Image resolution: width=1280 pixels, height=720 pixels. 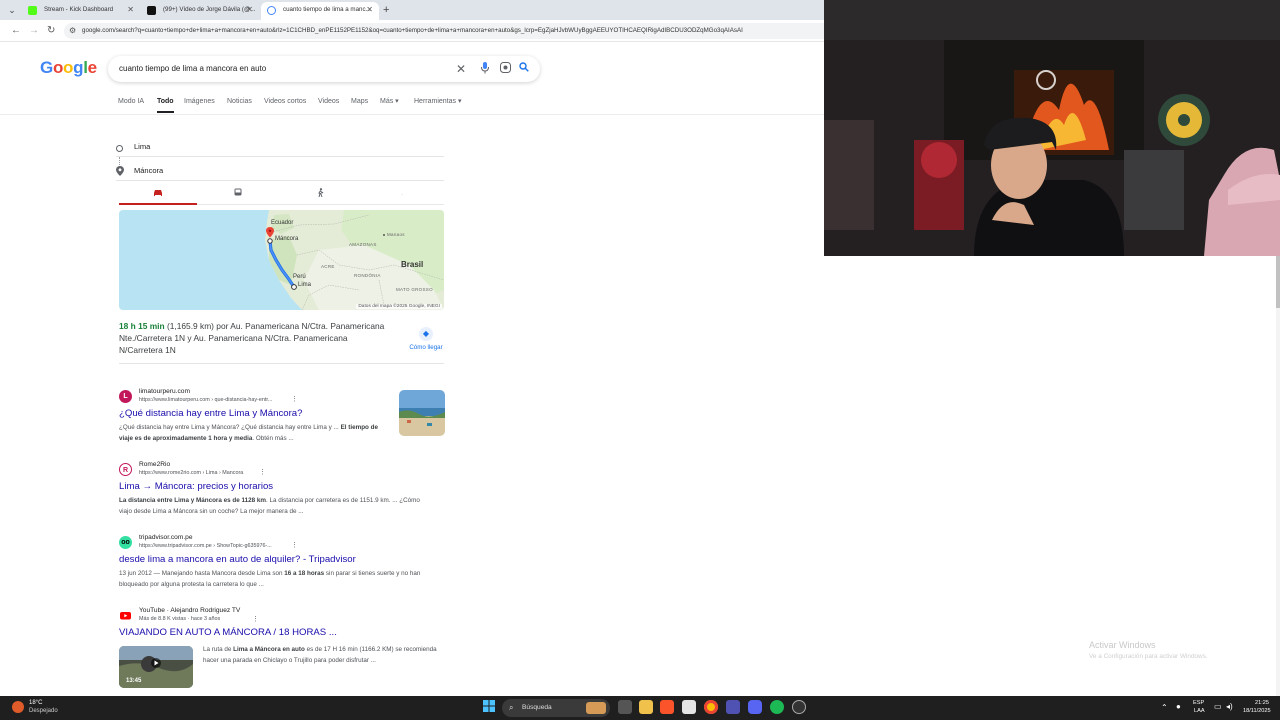 I want to click on logo-letter: o, so click(x=68, y=67).